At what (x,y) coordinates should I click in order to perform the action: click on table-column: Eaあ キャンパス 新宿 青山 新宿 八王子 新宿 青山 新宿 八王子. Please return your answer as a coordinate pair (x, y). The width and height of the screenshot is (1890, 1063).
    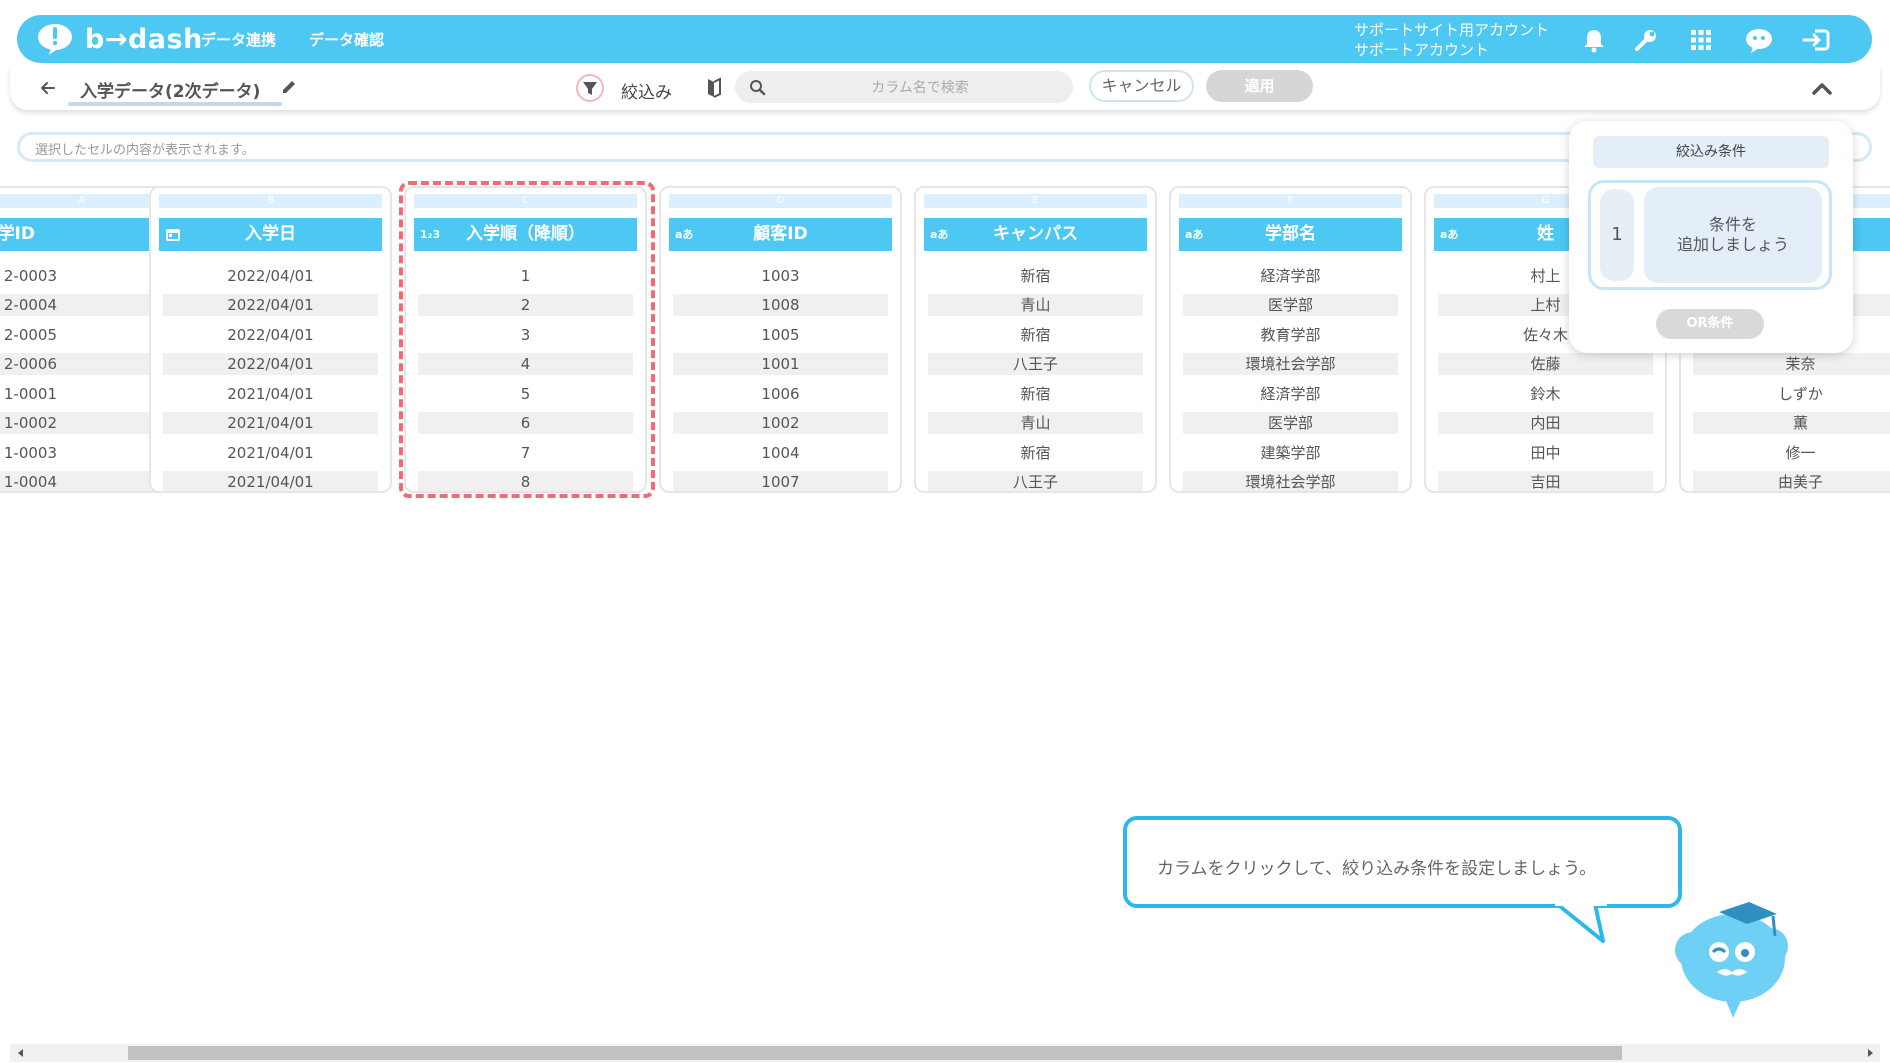
    Looking at the image, I should click on (1035, 339).